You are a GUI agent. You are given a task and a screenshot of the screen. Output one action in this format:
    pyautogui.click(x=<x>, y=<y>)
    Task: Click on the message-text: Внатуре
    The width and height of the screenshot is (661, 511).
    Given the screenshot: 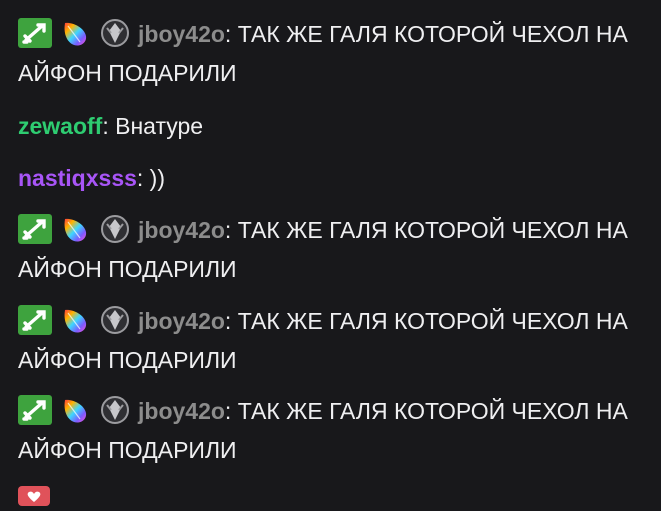 What is the action you would take?
    pyautogui.click(x=156, y=126)
    